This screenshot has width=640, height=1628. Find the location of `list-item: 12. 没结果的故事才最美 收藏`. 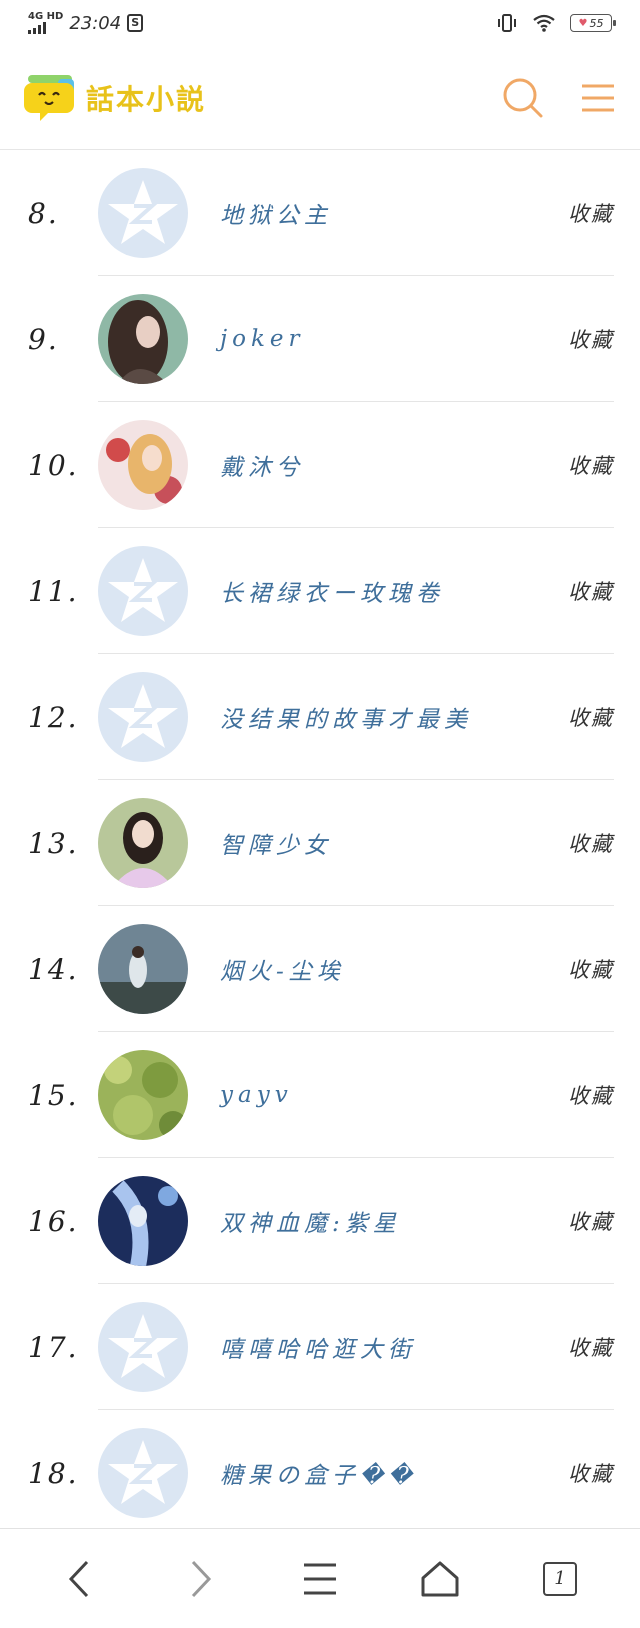

list-item: 12. 没结果的故事才最美 收藏 is located at coordinates (320, 717).